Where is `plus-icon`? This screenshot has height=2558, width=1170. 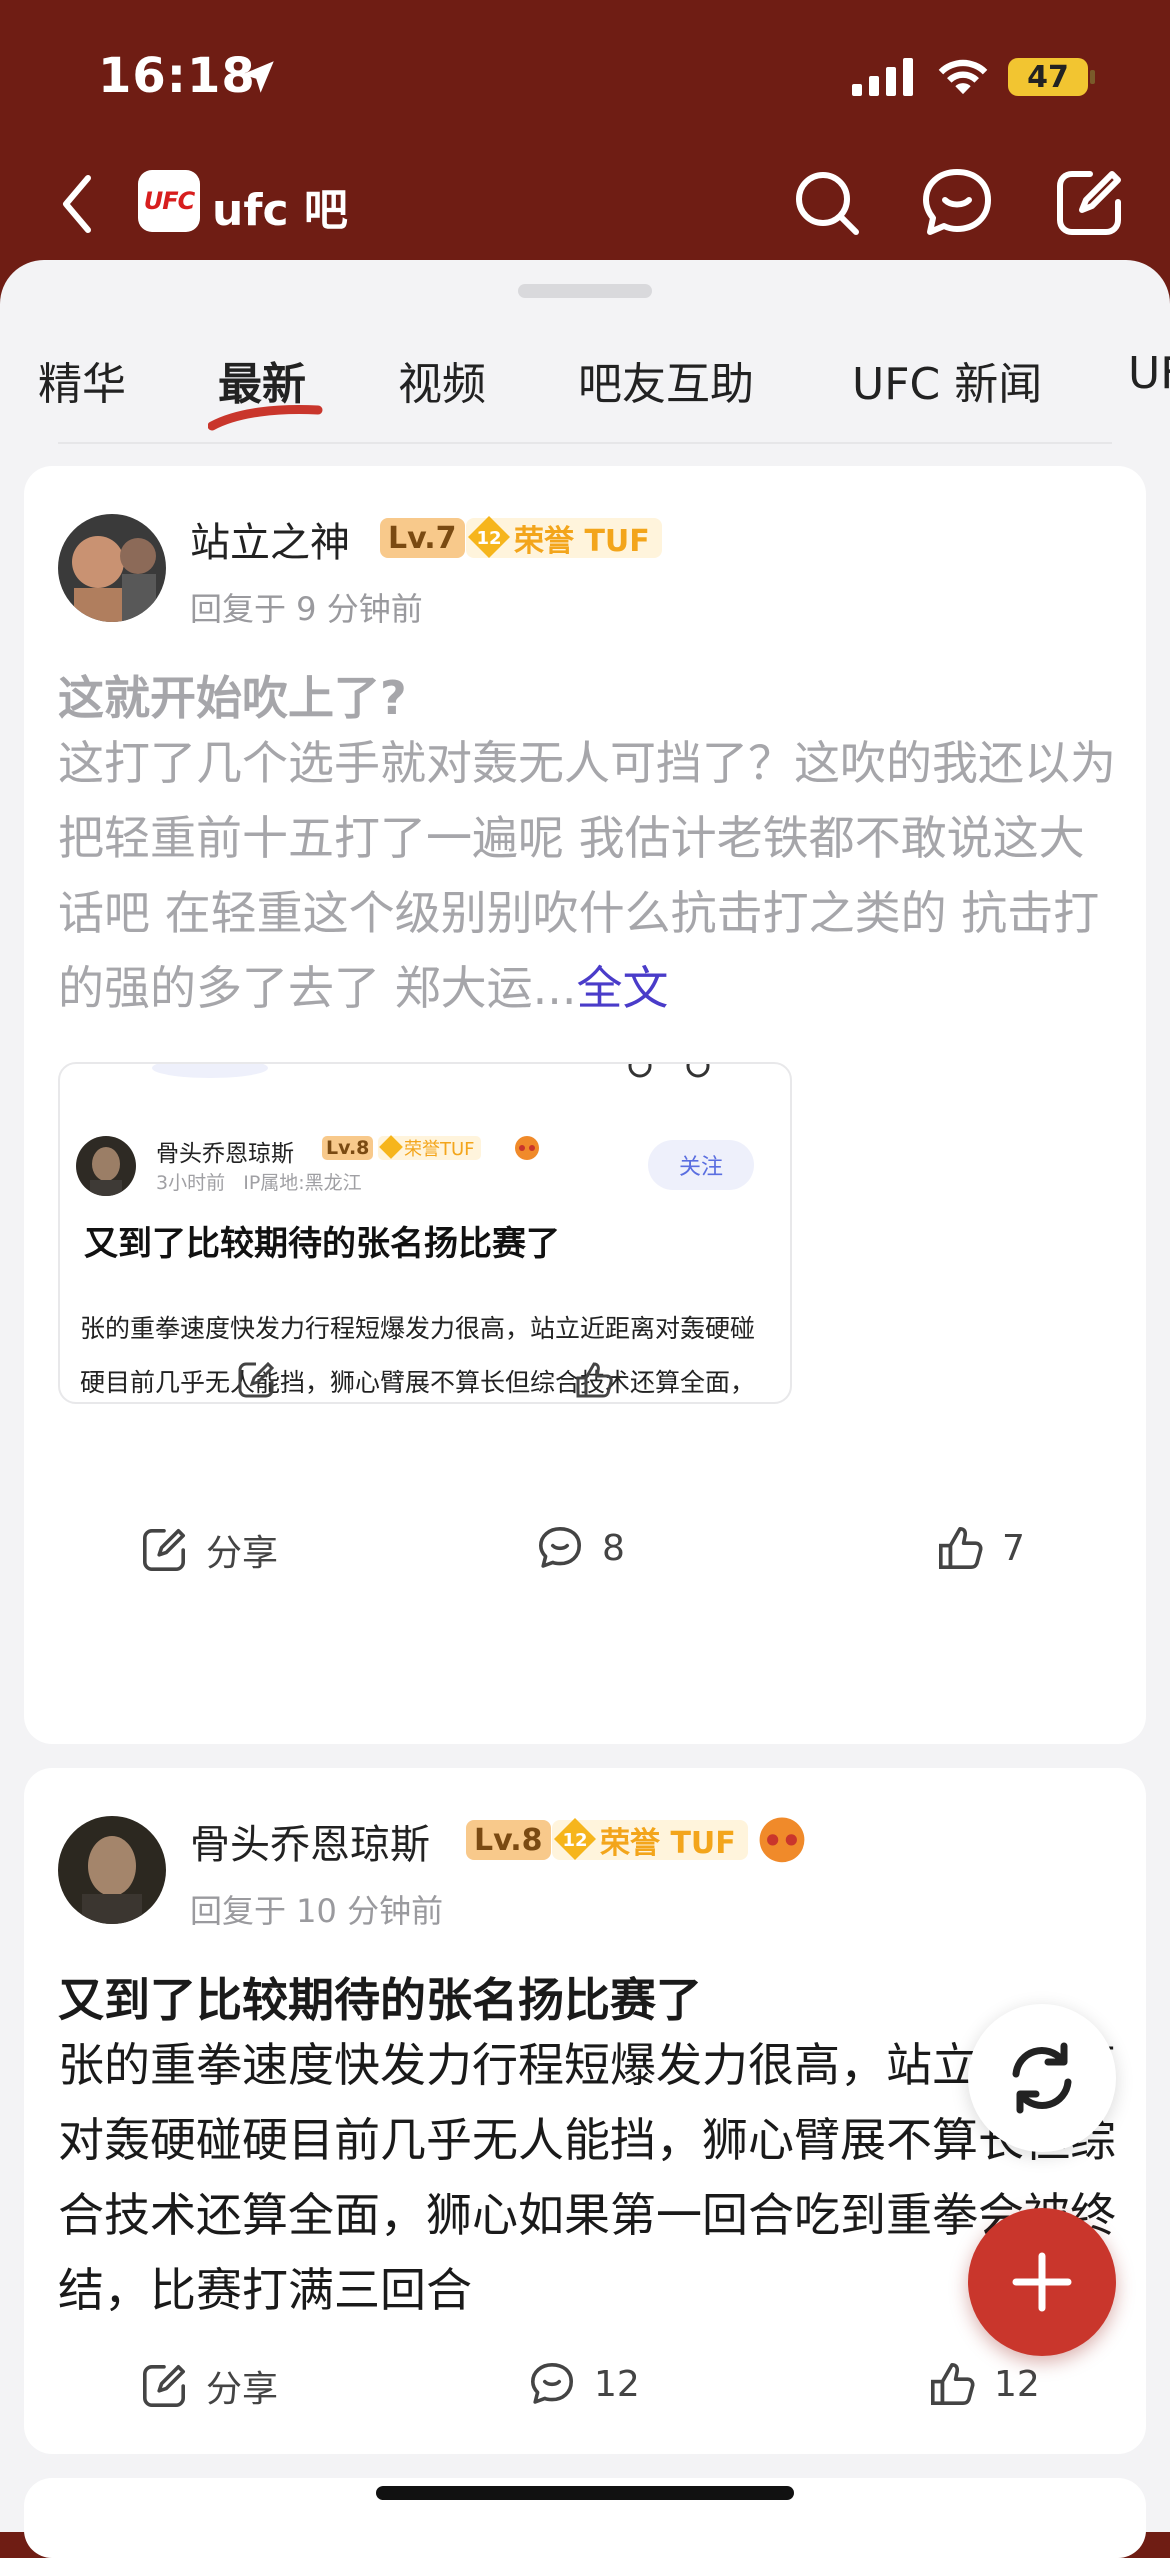
plus-icon is located at coordinates (1042, 2282).